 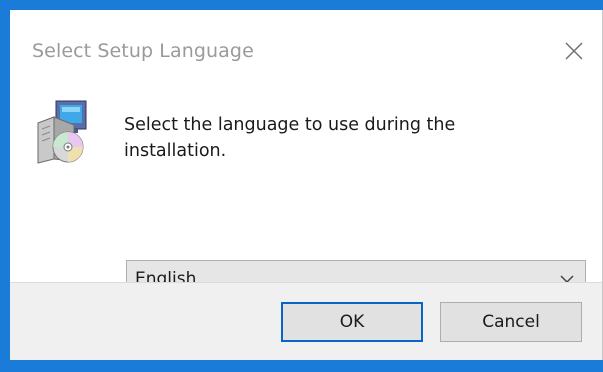 I want to click on cancel-button: Cancel, so click(x=511, y=322).